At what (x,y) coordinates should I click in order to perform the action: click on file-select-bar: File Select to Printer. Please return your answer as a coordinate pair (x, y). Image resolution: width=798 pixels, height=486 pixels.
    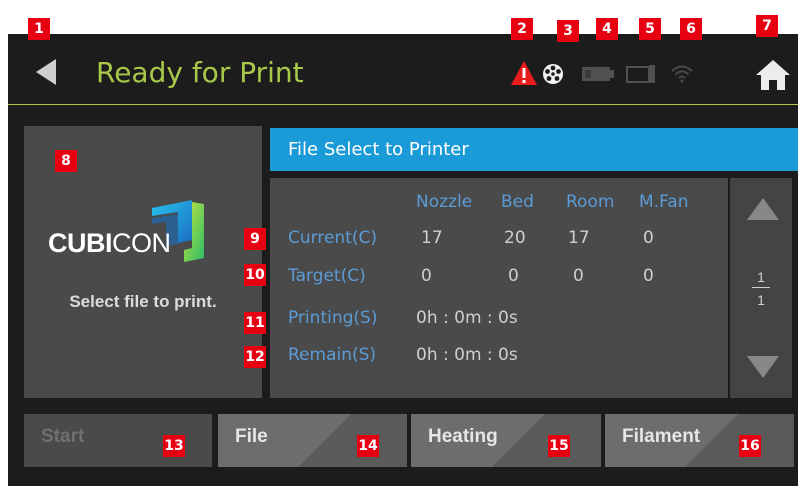
    Looking at the image, I should click on (534, 149).